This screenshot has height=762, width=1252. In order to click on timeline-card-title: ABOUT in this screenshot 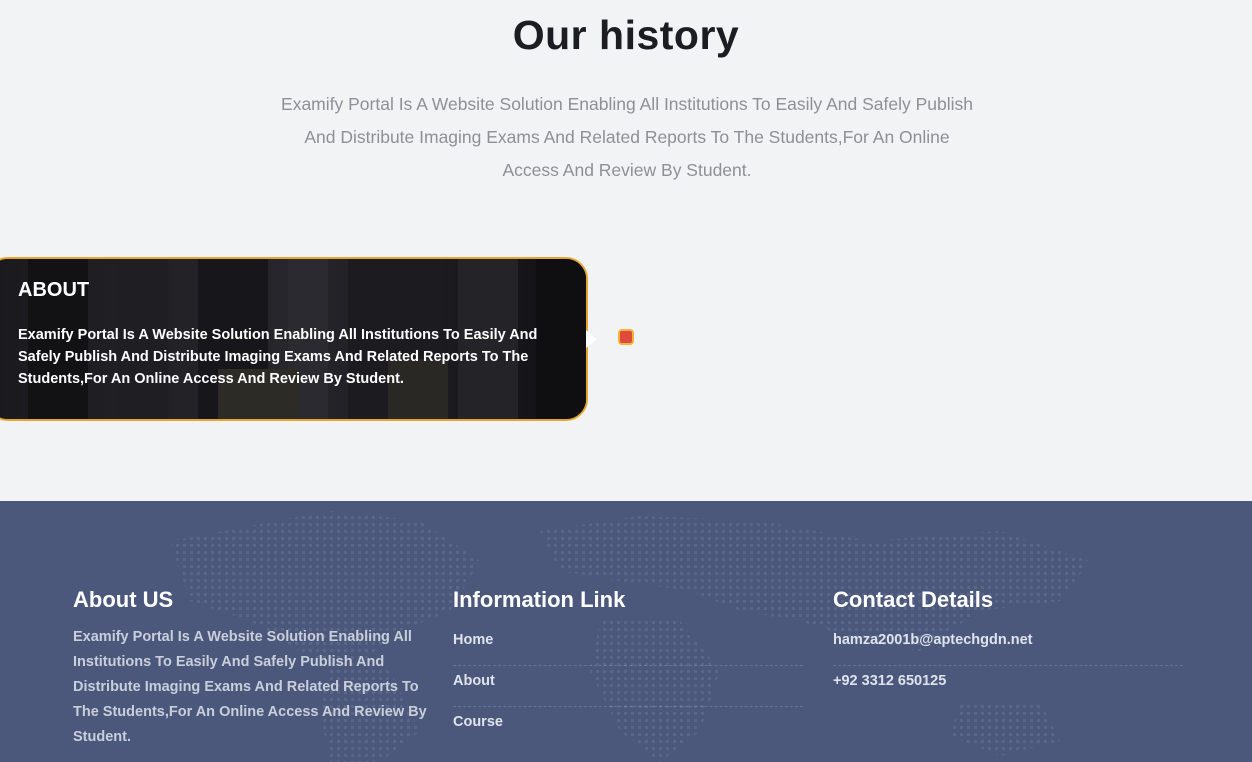, I will do `click(54, 290)`.